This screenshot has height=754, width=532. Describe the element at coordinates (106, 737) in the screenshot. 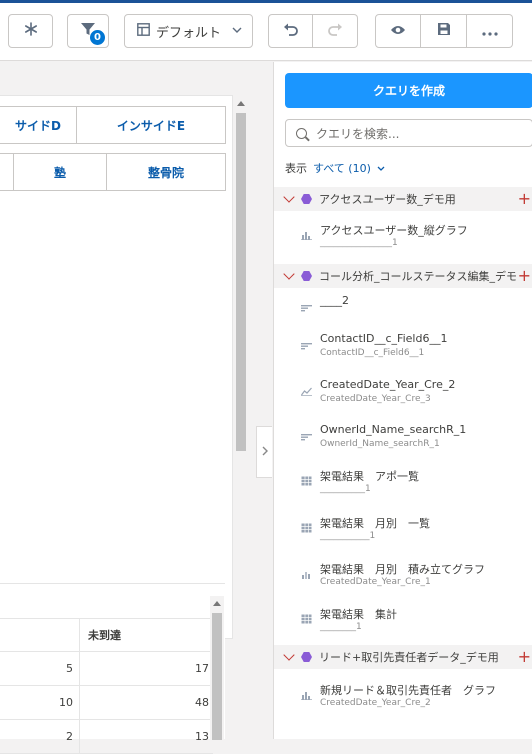

I see `table-row: 2 13` at that location.